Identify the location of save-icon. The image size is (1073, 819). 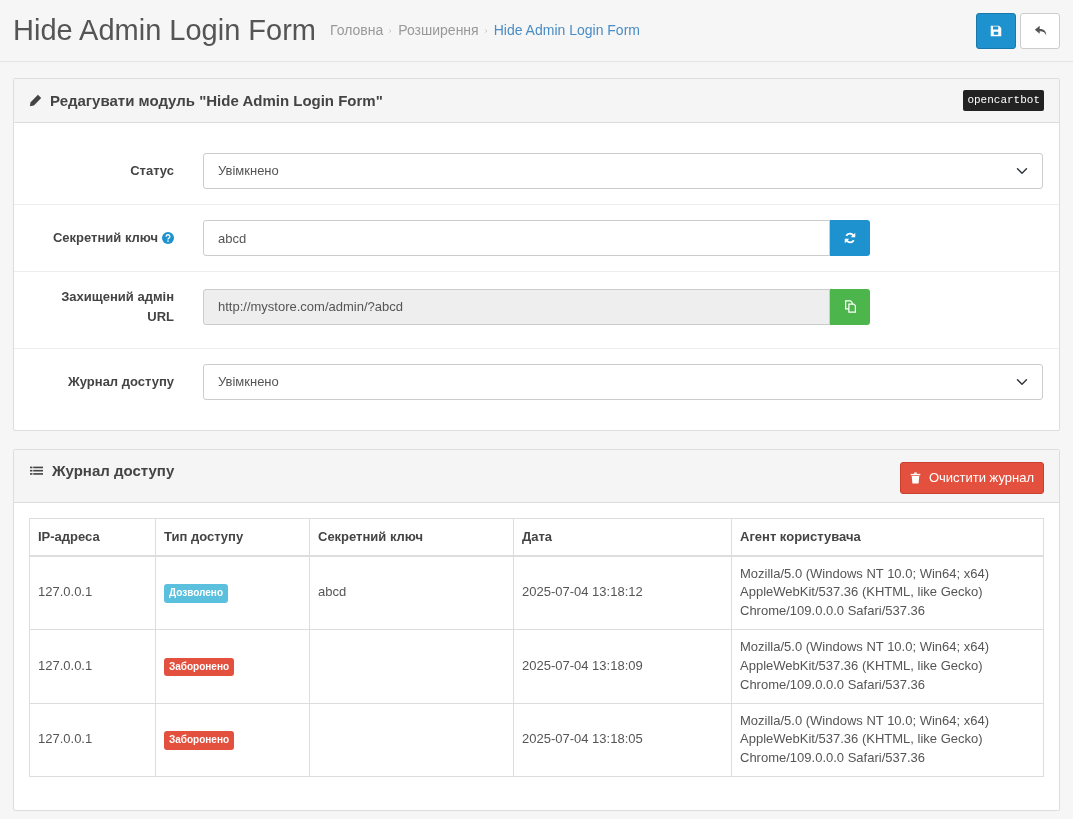
(996, 30).